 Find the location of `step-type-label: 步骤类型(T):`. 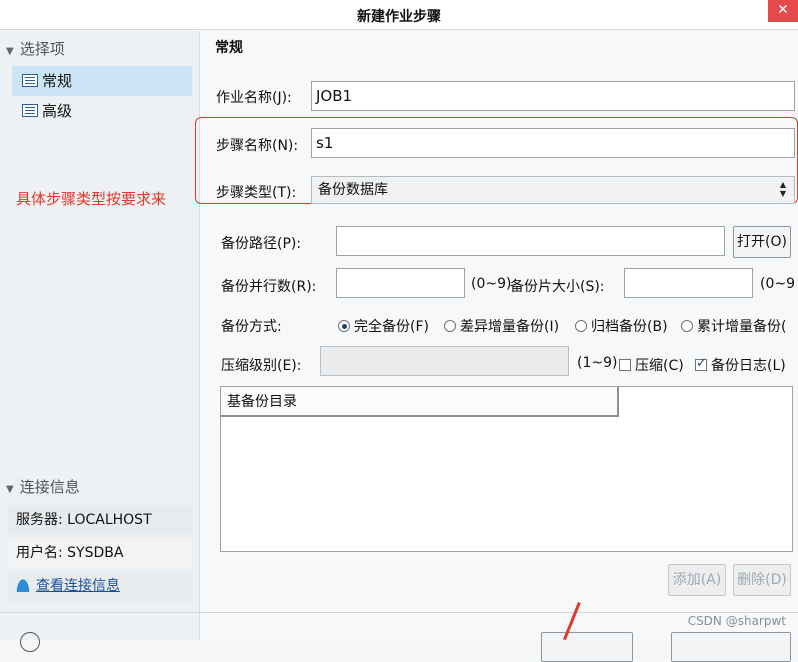

step-type-label: 步骤类型(T): is located at coordinates (256, 193).